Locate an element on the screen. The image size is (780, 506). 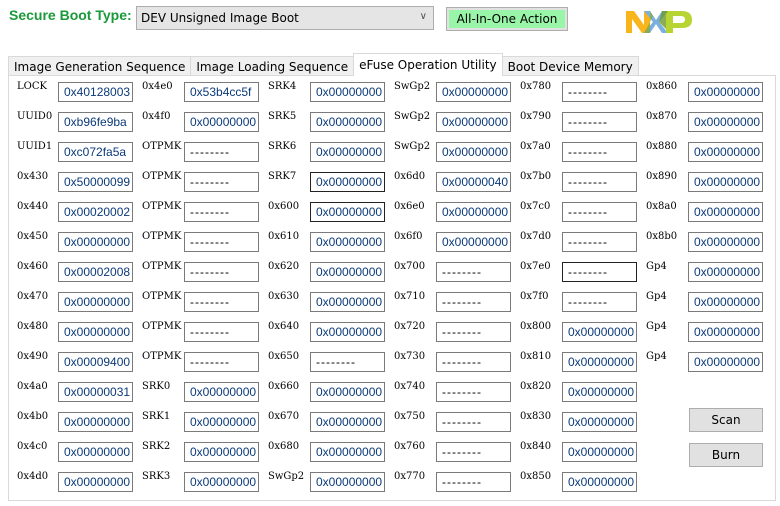
fuse-label: 0x480 is located at coordinates (33, 326).